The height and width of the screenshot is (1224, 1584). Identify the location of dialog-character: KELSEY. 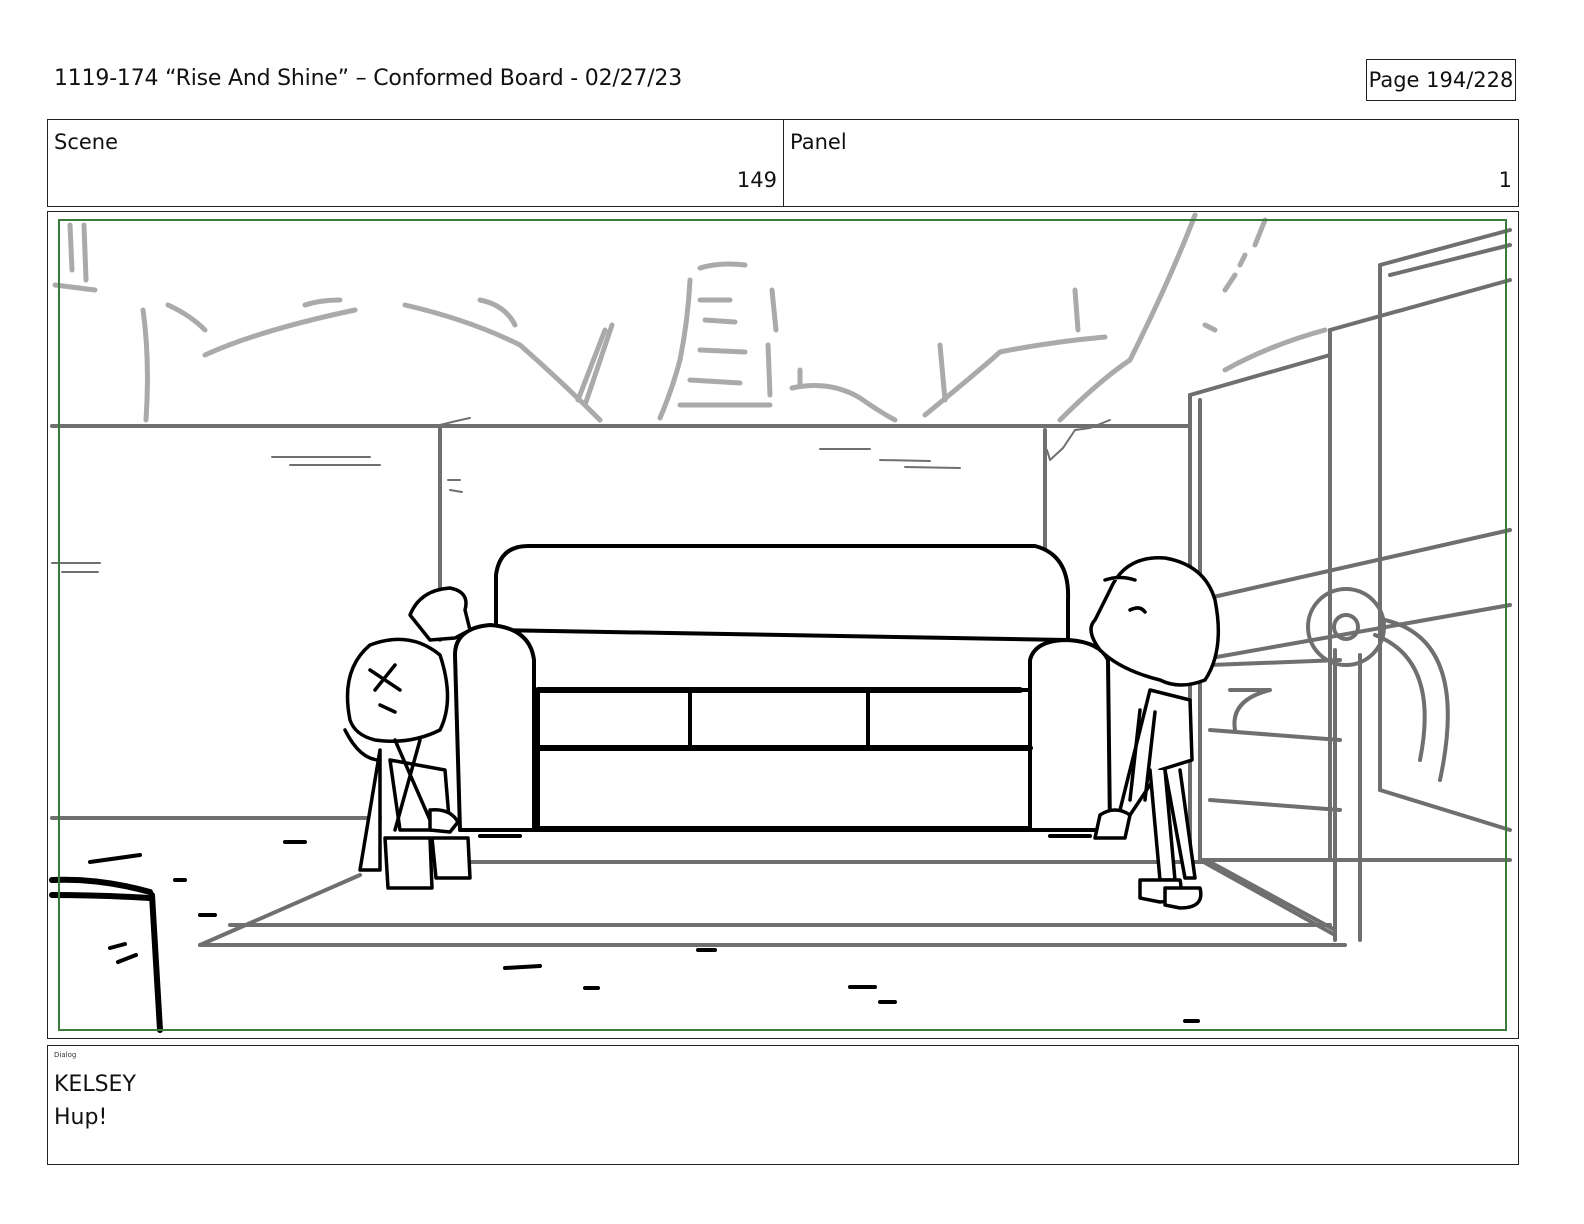
(95, 1084).